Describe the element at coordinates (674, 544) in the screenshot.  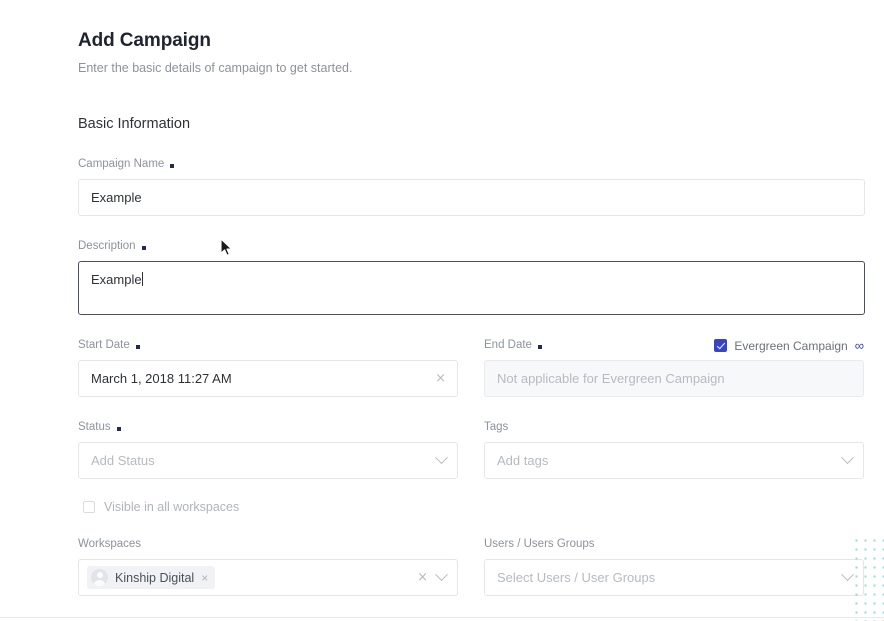
I see `users-groups-label: Users / Users Groups` at that location.